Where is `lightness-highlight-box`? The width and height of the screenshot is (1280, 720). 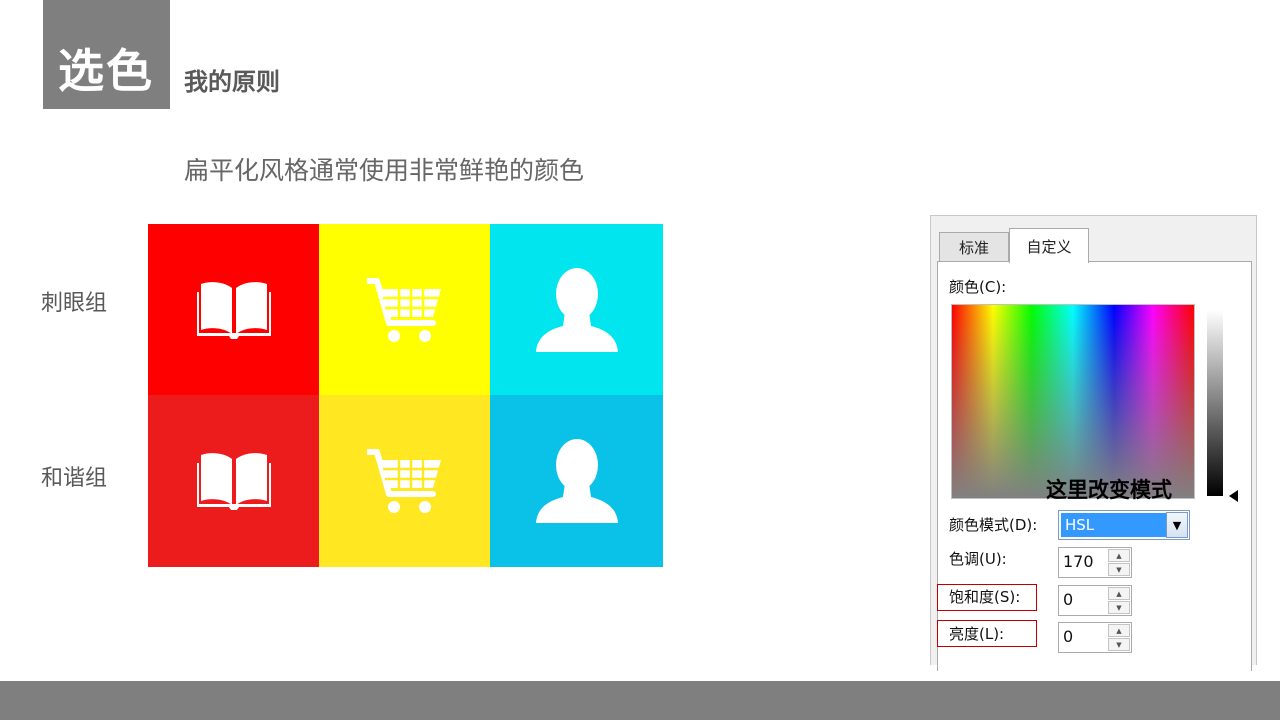 lightness-highlight-box is located at coordinates (987, 633).